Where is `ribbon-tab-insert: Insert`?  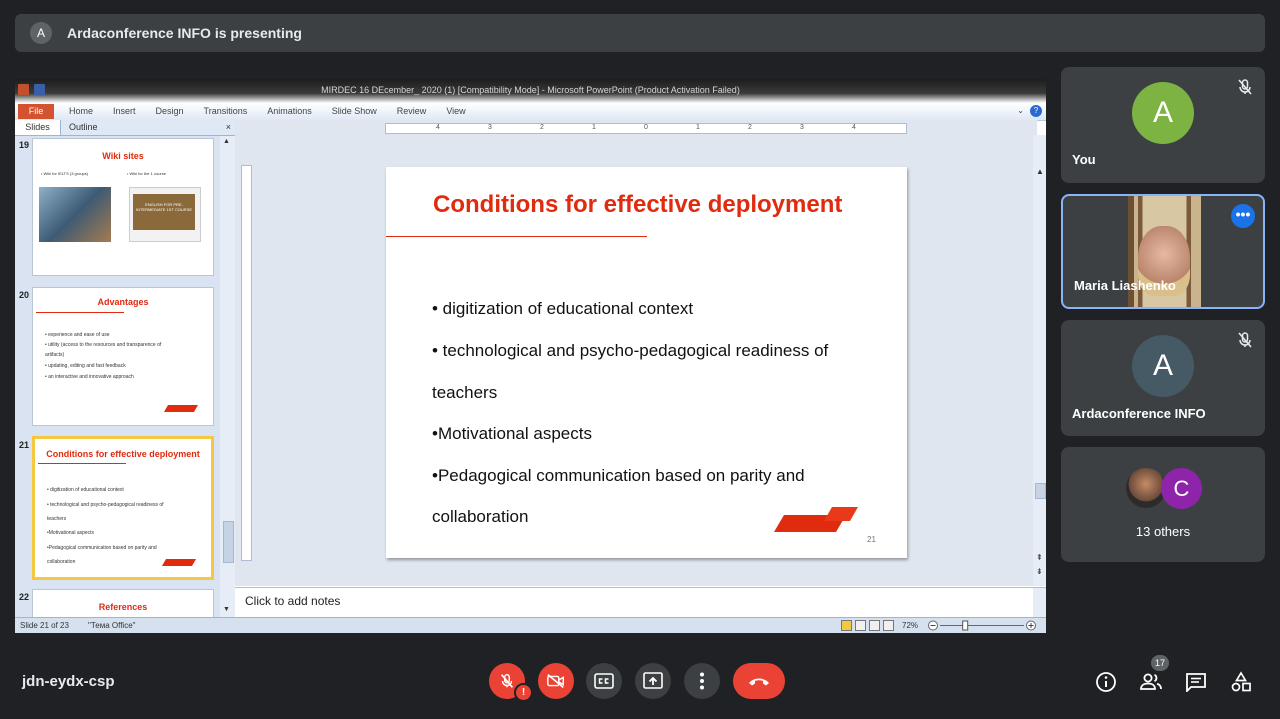
ribbon-tab-insert: Insert is located at coordinates (124, 111).